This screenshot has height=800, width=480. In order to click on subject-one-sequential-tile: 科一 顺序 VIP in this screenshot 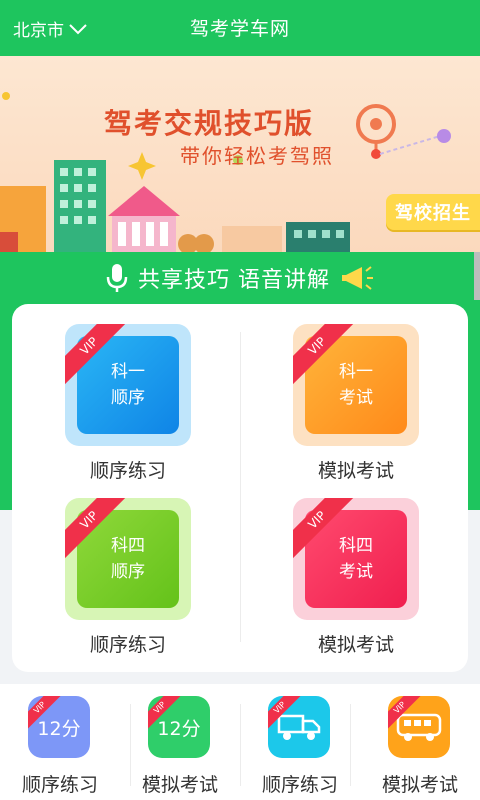, I will do `click(128, 385)`.